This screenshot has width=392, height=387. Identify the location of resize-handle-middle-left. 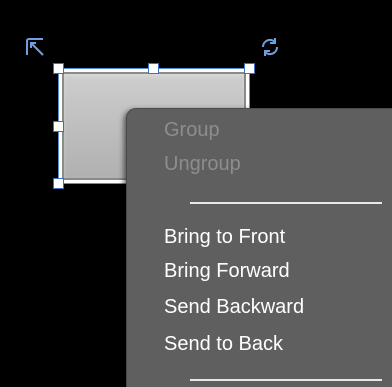
(58, 126).